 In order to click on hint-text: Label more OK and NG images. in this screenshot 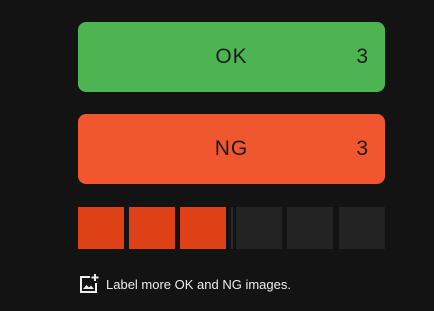, I will do `click(198, 284)`.